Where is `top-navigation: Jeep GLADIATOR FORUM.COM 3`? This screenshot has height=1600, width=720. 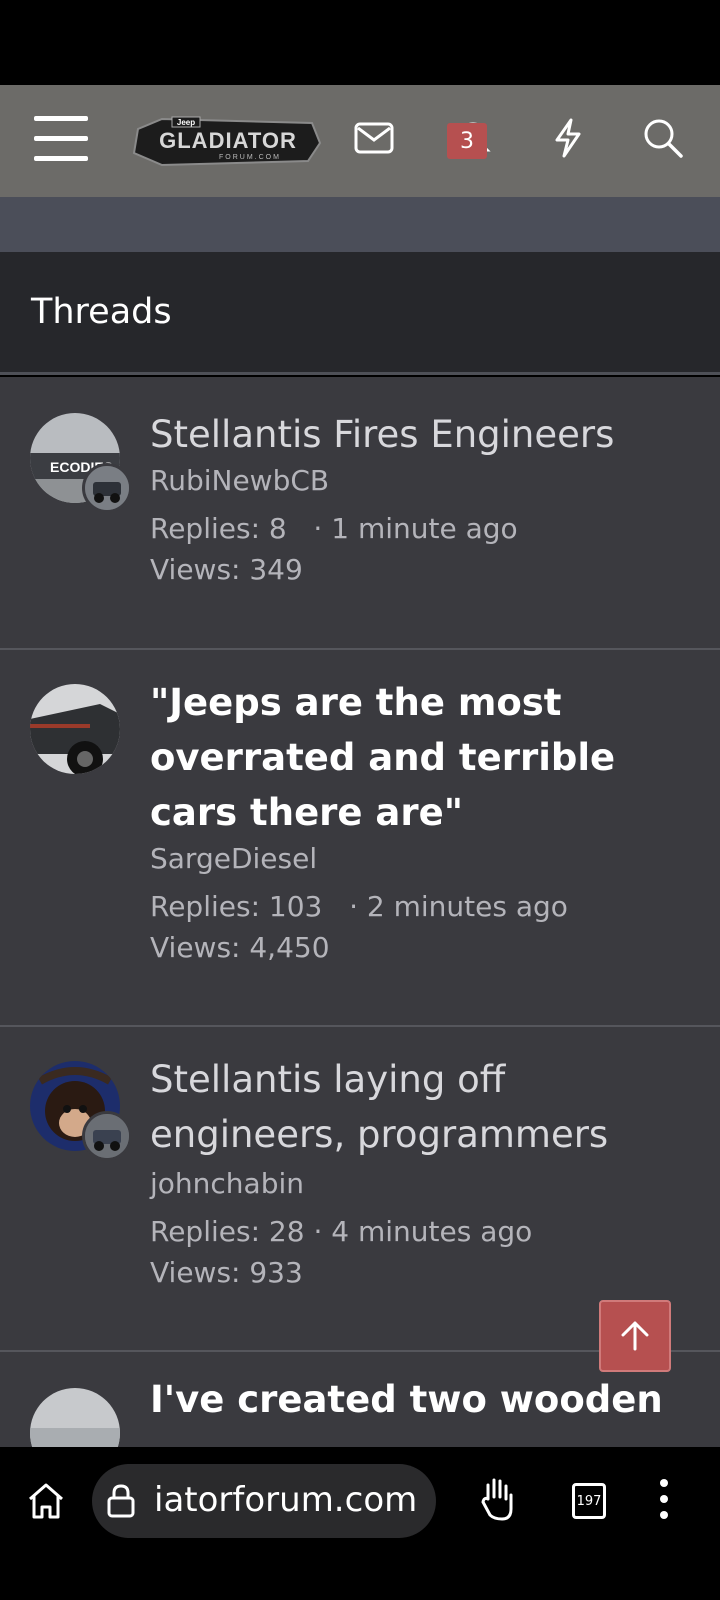
top-navigation: Jeep GLADIATOR FORUM.COM 3 is located at coordinates (360, 141).